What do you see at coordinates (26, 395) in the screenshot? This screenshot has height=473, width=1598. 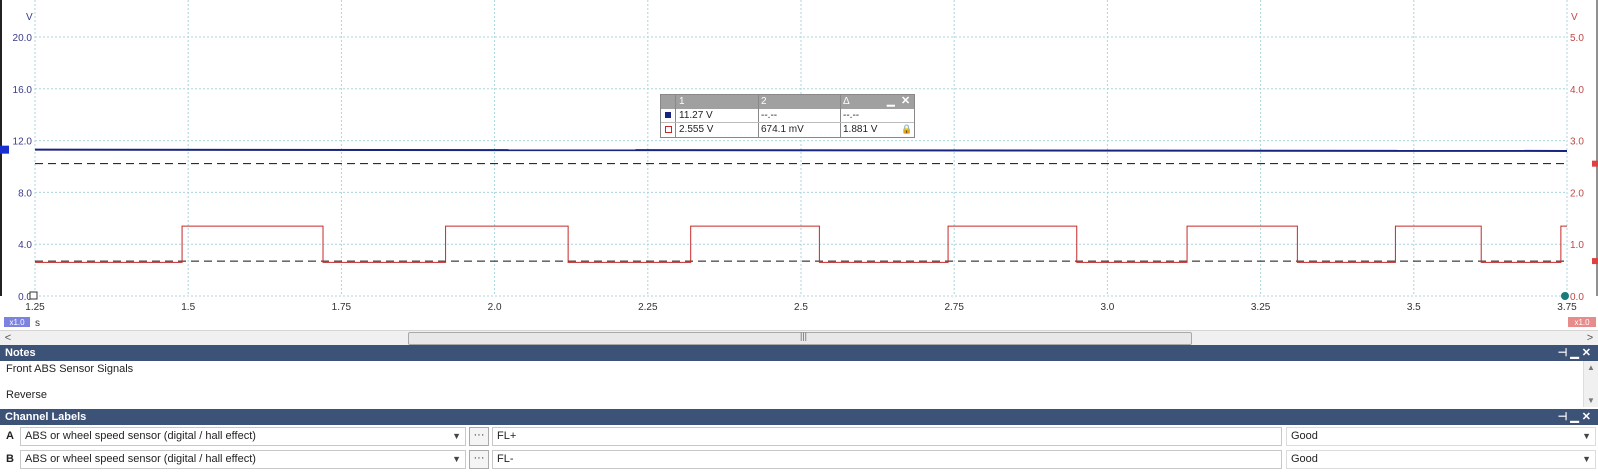 I see `notes-line: Reverse` at bounding box center [26, 395].